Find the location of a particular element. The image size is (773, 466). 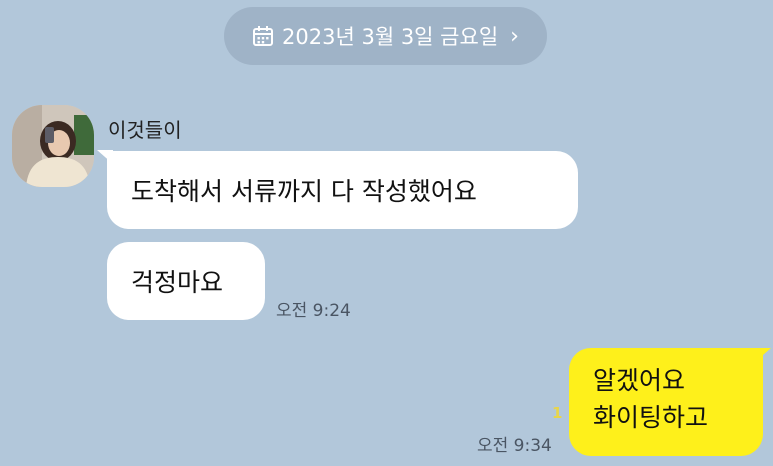

date-header-text: 2023년 3월 3일 금요일 is located at coordinates (390, 37).